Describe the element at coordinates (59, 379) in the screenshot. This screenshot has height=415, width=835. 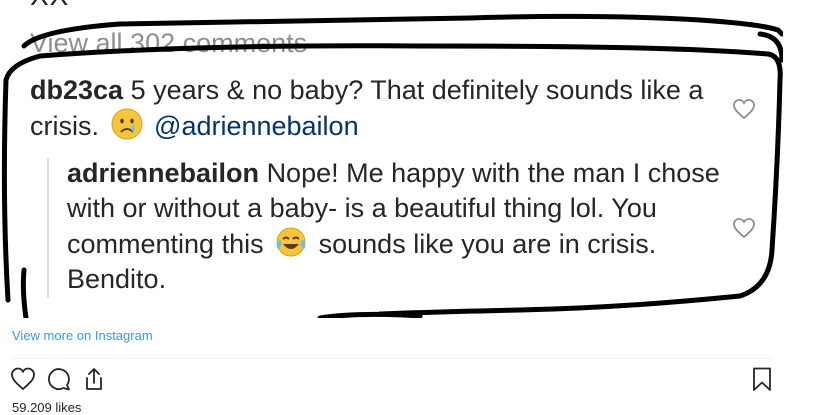
I see `comment-icon` at that location.